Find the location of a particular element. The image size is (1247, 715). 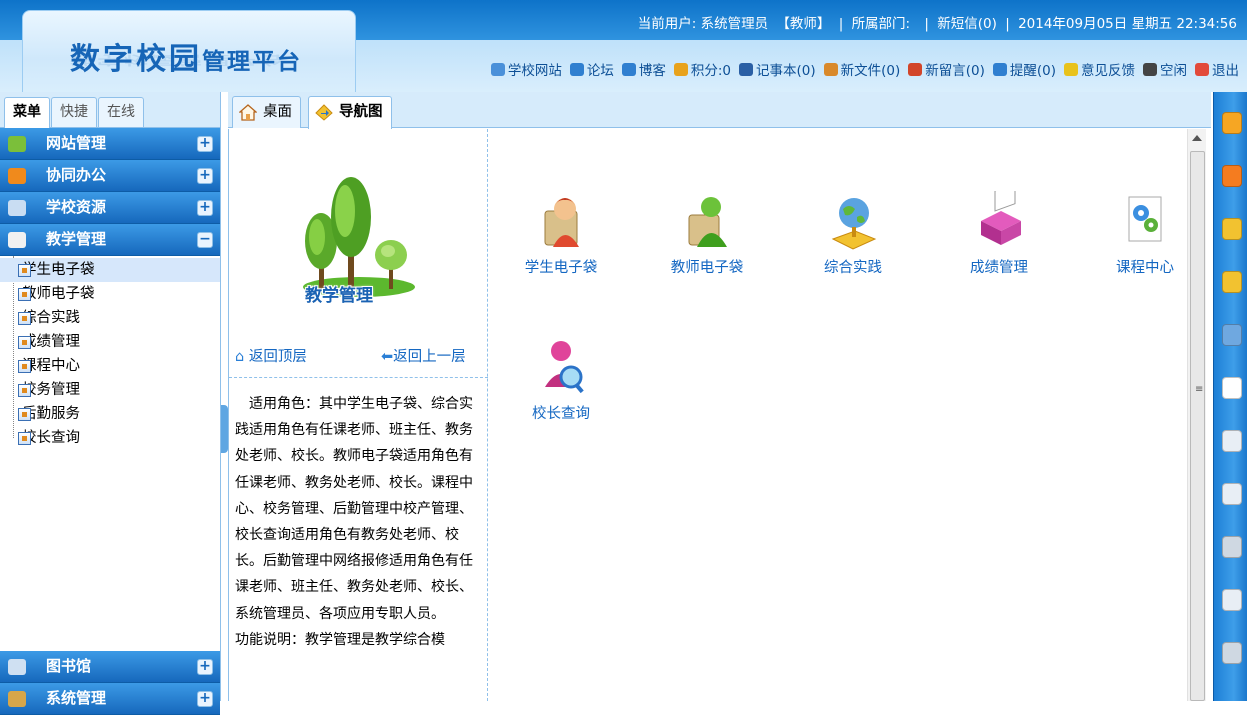

header-link-reminder: 提醒(0) is located at coordinates (1024, 69).